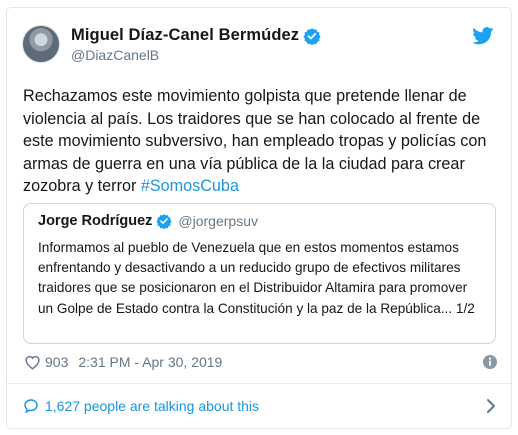  I want to click on hashtag-link: #SomosCuba, so click(190, 186).